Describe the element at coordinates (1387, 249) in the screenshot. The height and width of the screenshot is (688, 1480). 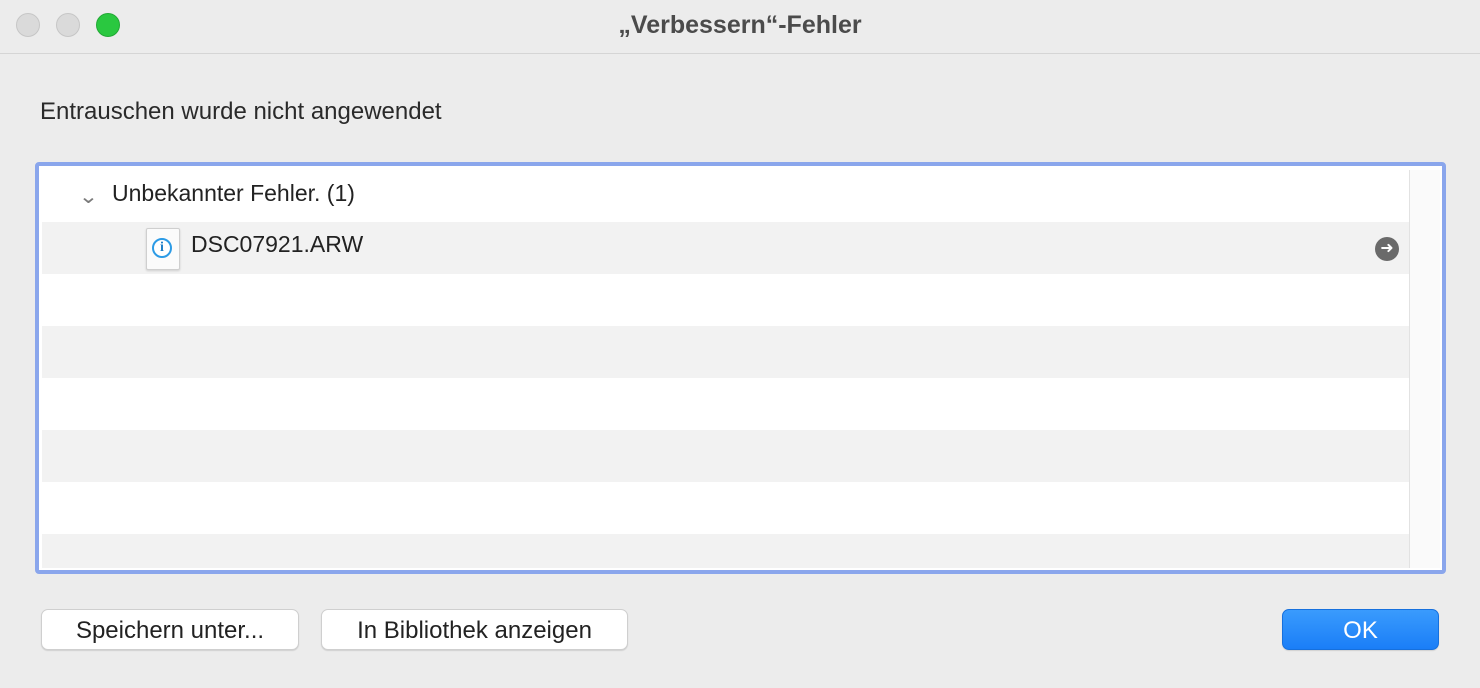
I see `reveal-arrow-icon: ➜` at that location.